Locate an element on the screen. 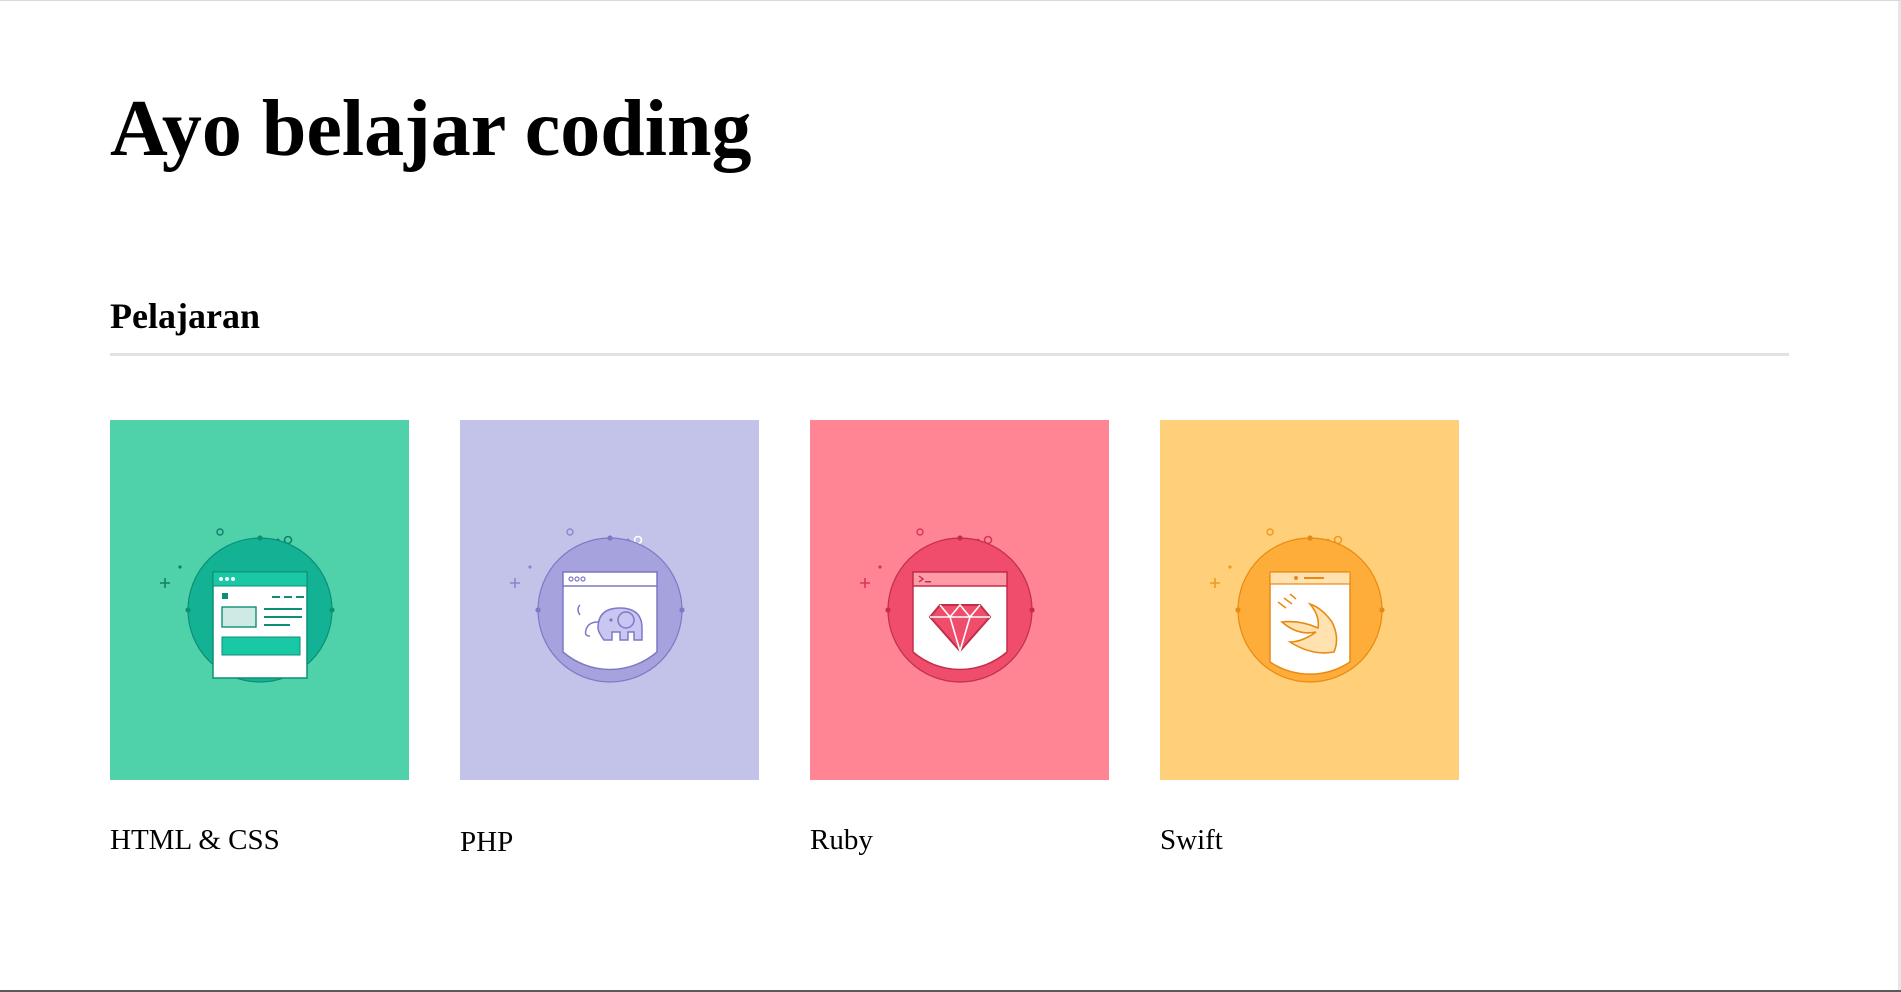 The height and width of the screenshot is (992, 1901). lesson-card-label: Ruby is located at coordinates (959, 840).